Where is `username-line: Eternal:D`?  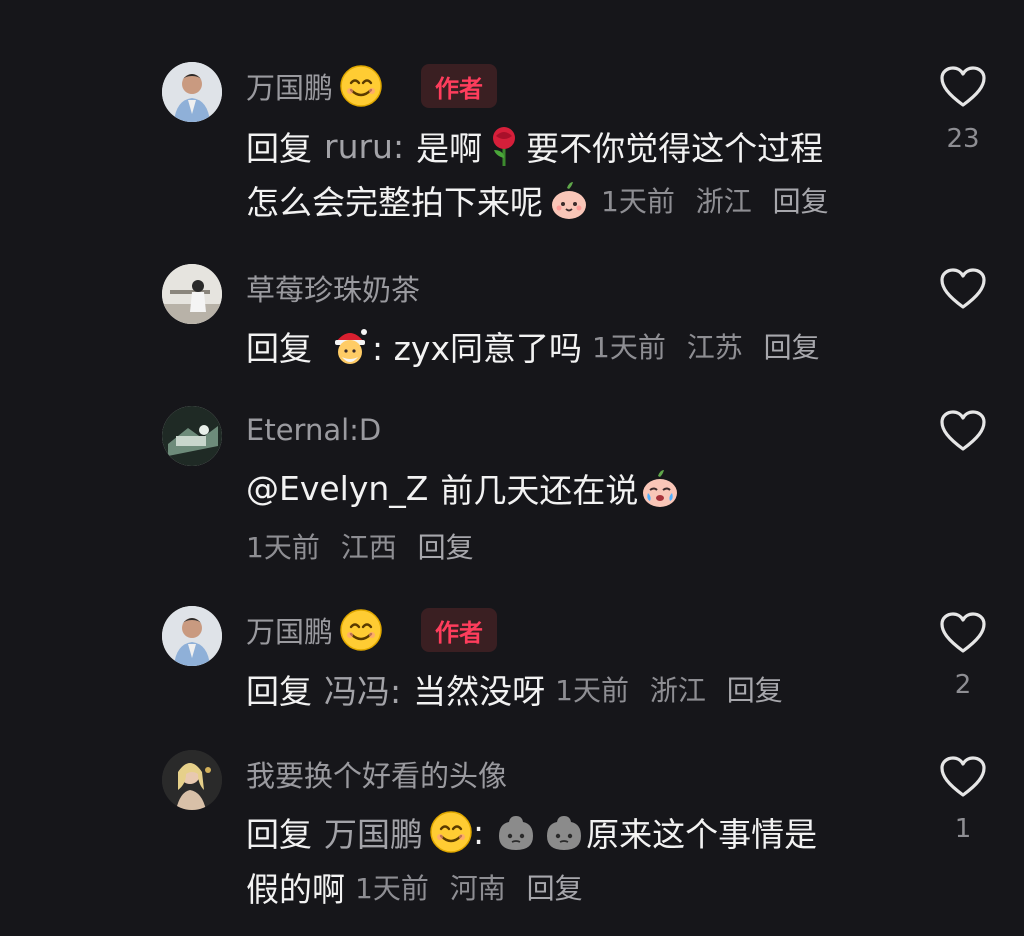
username-line: Eternal:D is located at coordinates (313, 430).